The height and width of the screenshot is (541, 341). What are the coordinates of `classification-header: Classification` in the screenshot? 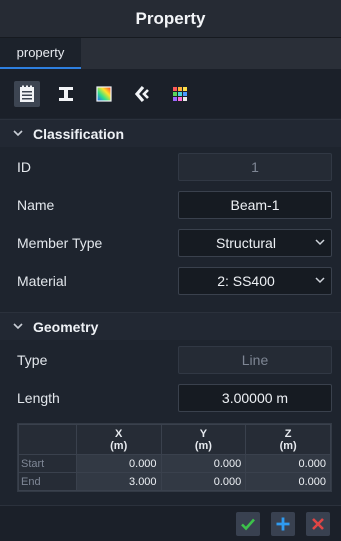 It's located at (170, 133).